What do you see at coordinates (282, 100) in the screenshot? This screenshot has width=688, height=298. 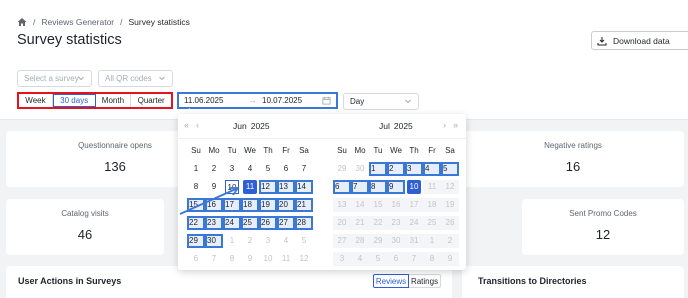 I see `date-to-input: 10.07.2025` at bounding box center [282, 100].